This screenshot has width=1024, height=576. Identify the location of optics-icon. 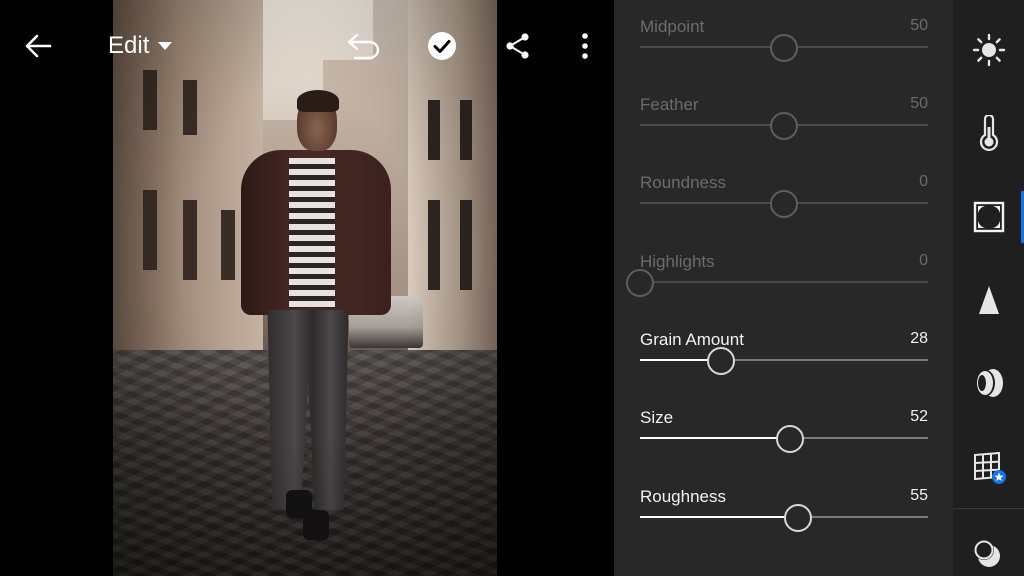
(989, 383).